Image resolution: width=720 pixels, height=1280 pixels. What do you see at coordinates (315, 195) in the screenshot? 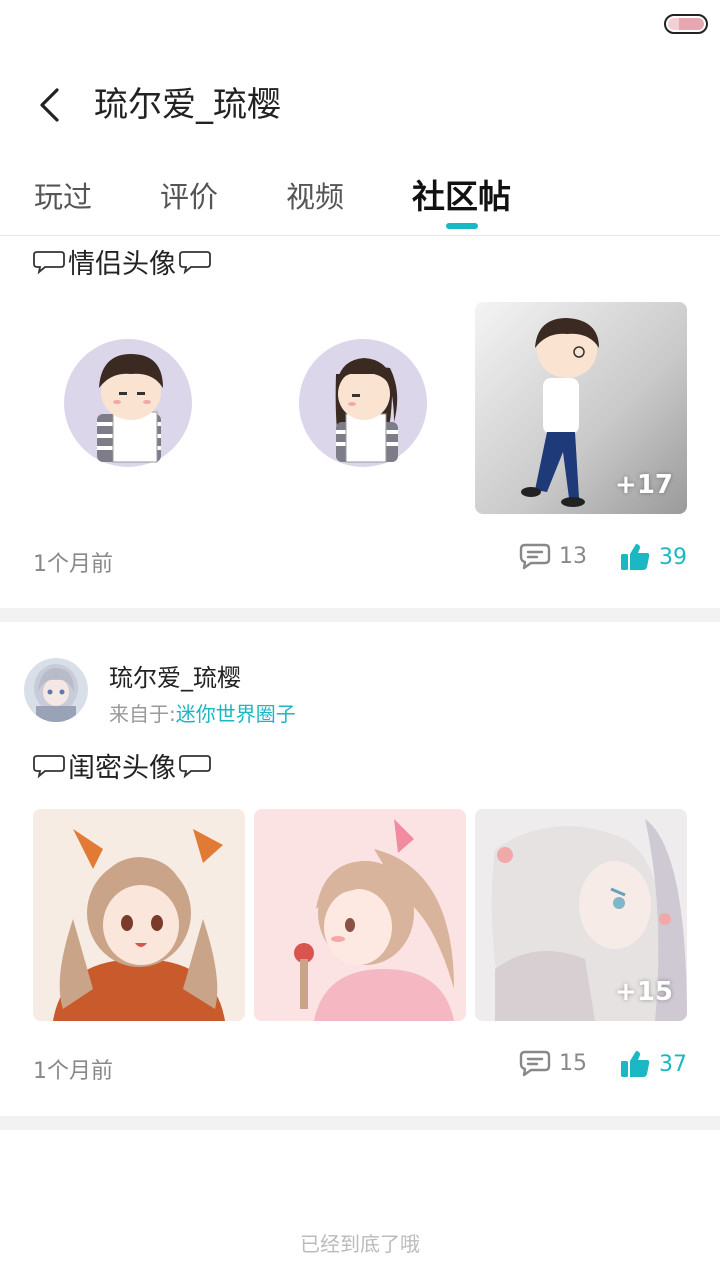
I see `tab-videos: 视频` at bounding box center [315, 195].